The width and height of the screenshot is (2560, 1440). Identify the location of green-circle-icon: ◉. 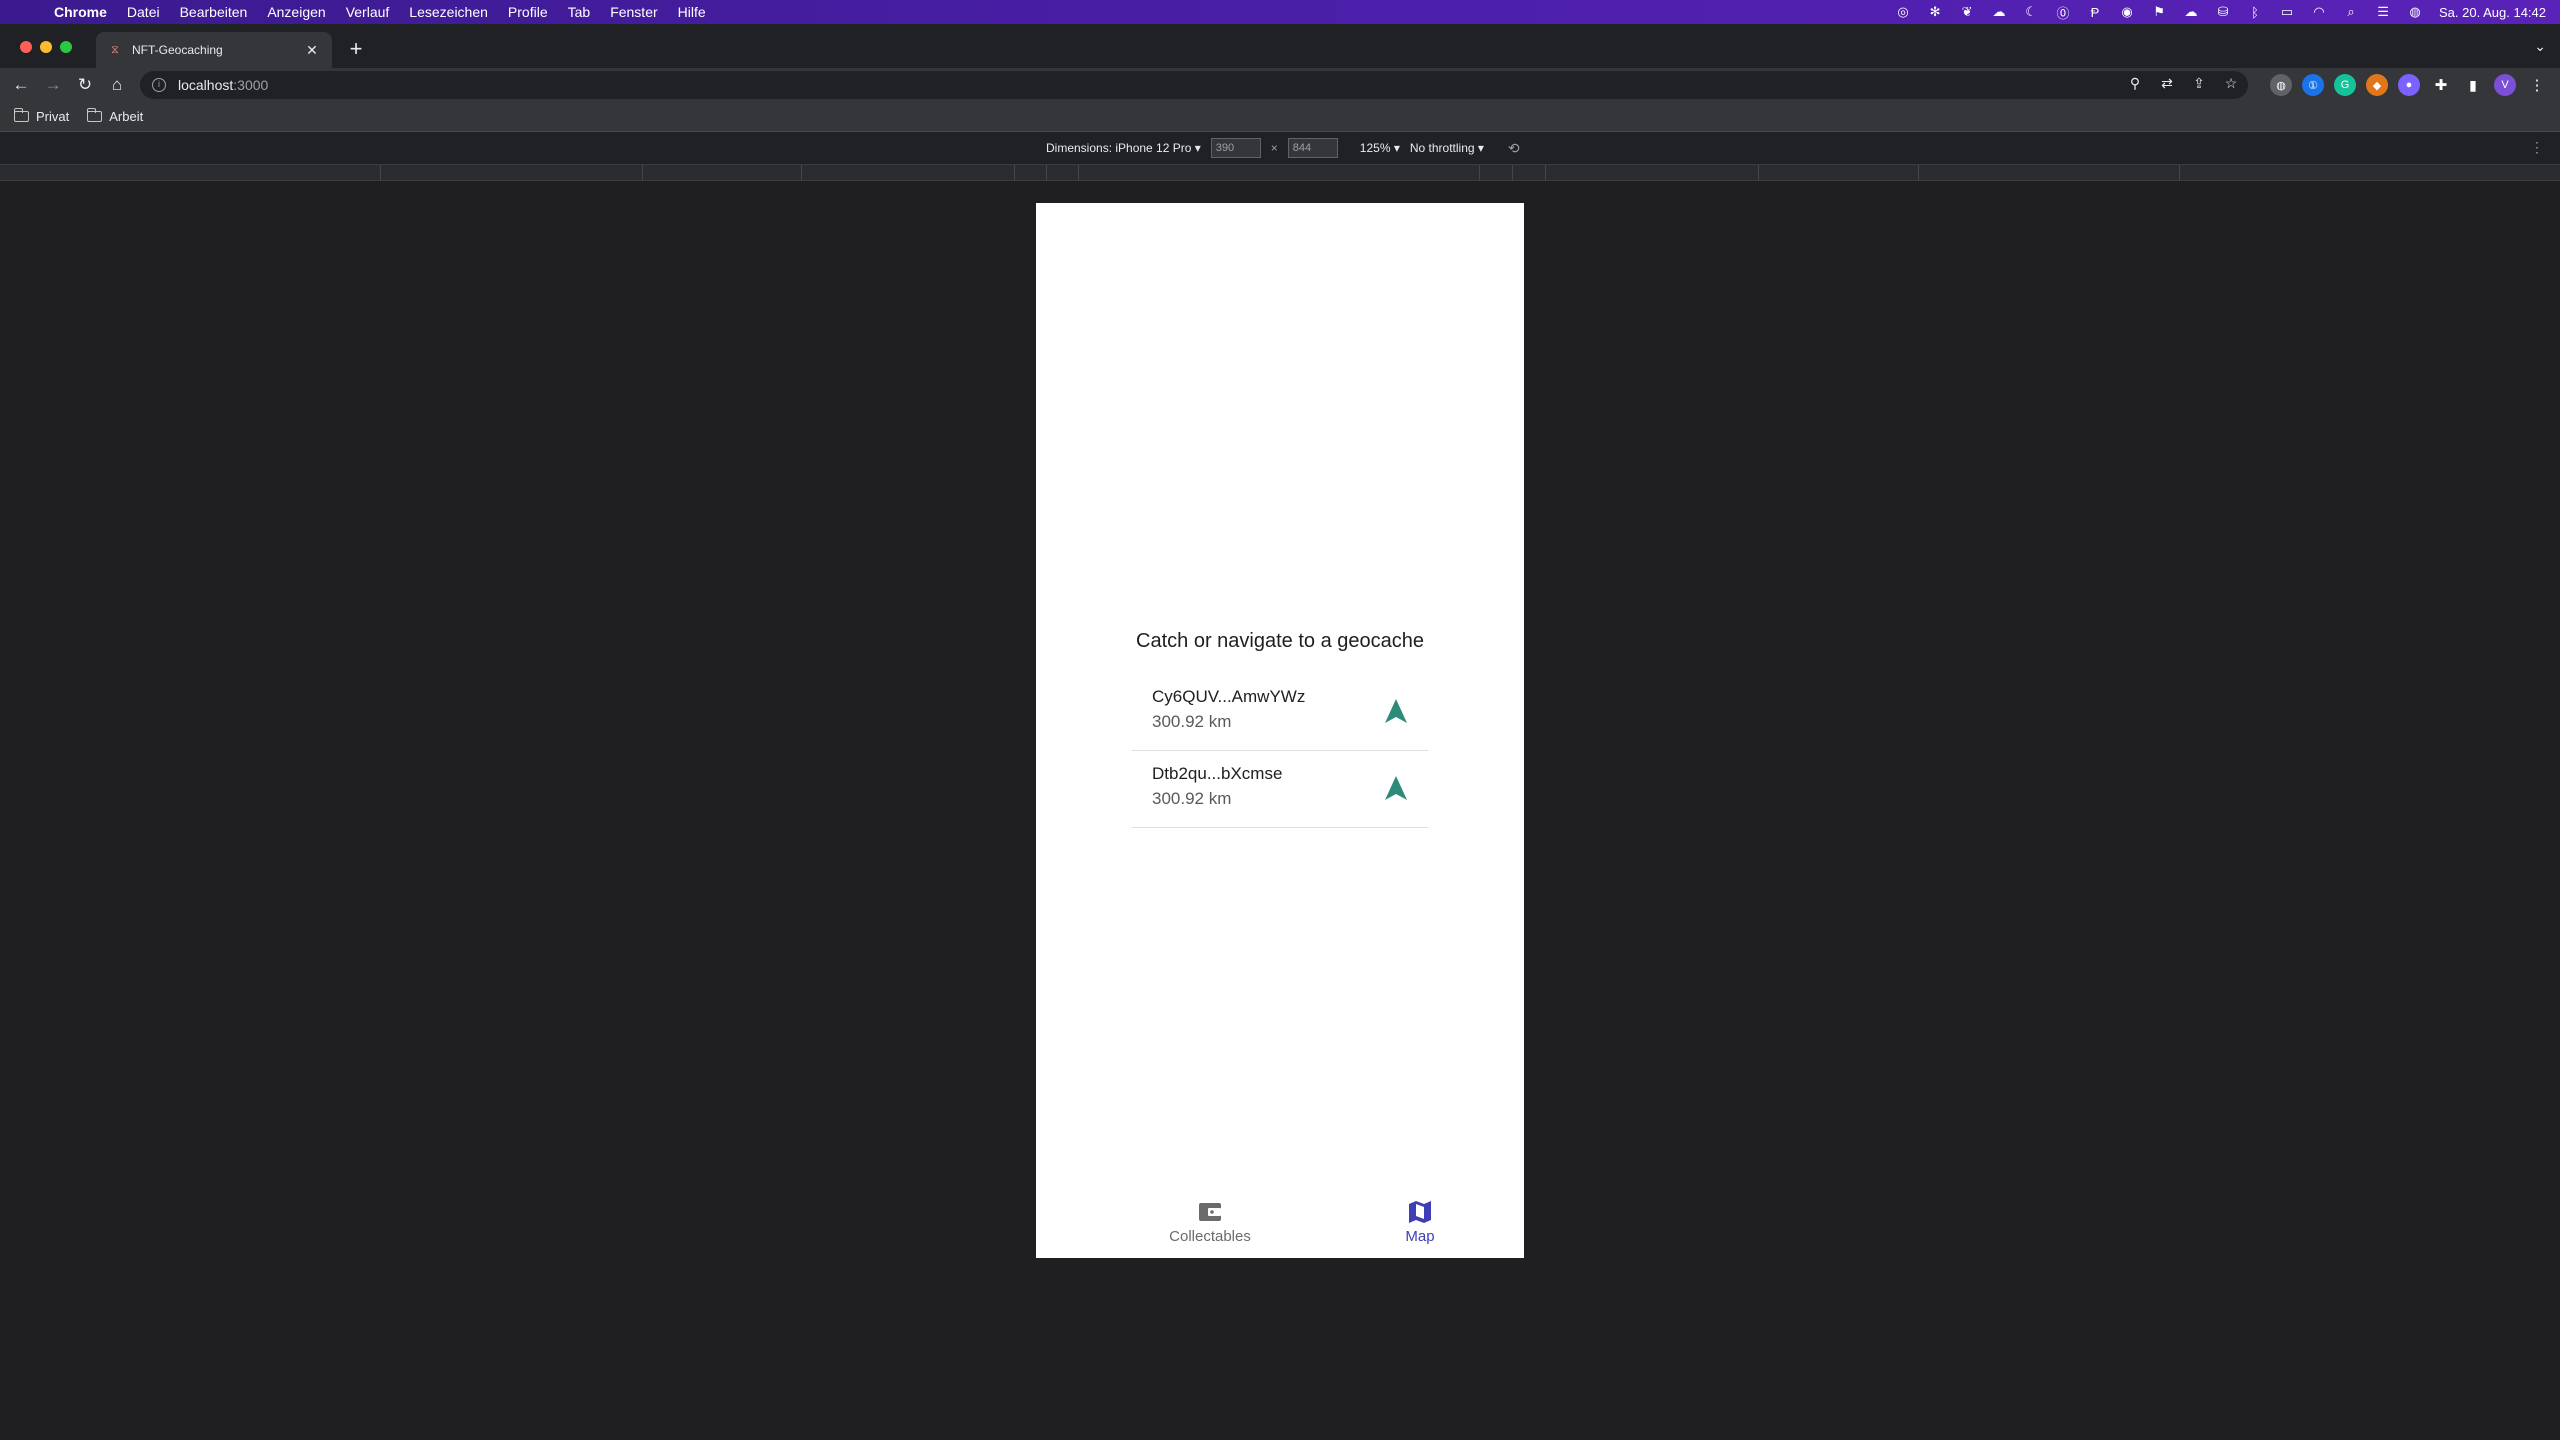
(2127, 11).